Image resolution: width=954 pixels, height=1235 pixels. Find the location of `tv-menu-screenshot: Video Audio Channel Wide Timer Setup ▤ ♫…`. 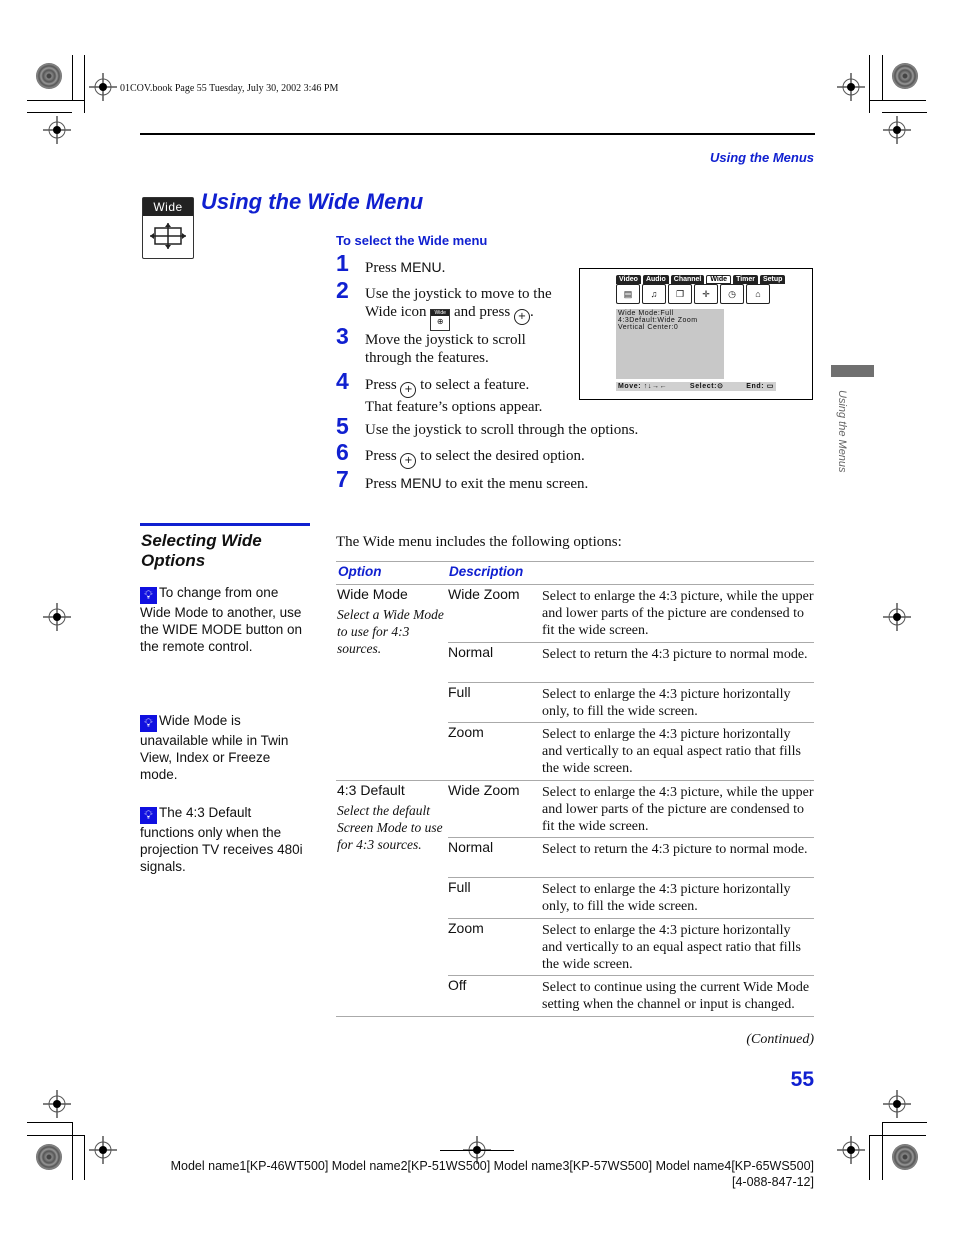

tv-menu-screenshot: Video Audio Channel Wide Timer Setup ▤ ♫… is located at coordinates (696, 334).